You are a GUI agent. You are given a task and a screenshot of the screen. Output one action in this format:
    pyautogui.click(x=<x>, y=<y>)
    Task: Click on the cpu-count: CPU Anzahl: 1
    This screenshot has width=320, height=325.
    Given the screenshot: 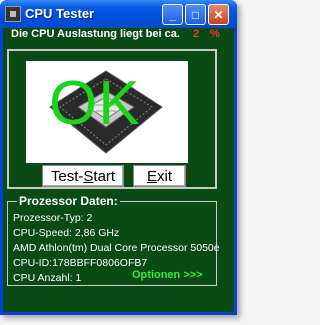 What is the action you would take?
    pyautogui.click(x=47, y=278)
    